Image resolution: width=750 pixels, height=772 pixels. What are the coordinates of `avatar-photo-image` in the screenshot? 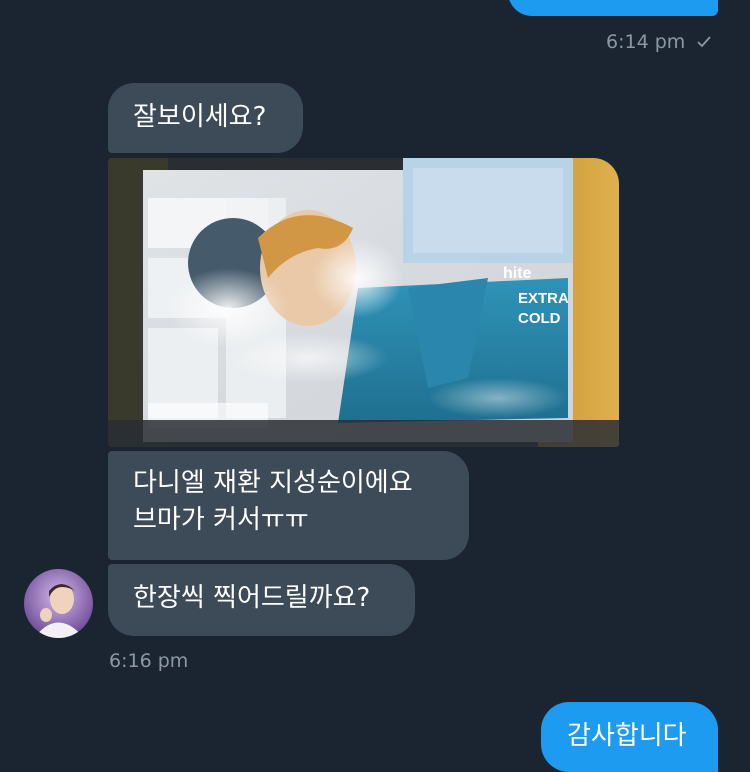 It's located at (58, 603).